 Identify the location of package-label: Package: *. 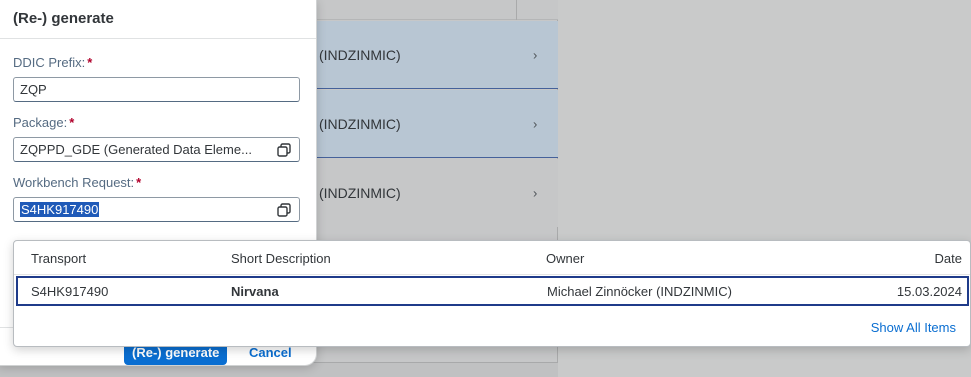
(44, 122).